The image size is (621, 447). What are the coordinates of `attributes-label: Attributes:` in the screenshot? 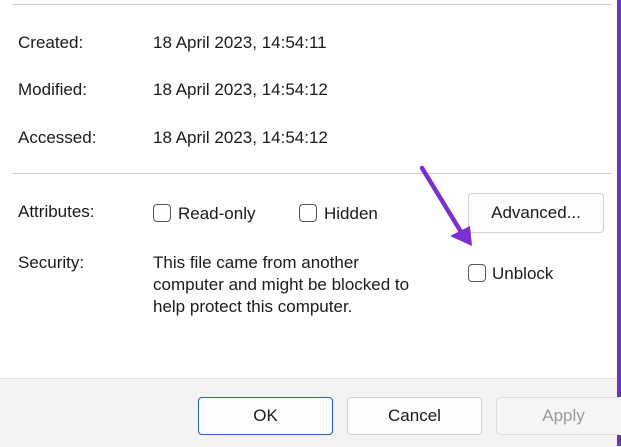 It's located at (56, 211).